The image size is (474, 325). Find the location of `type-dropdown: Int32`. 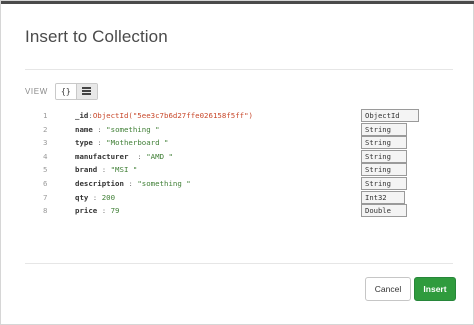

type-dropdown: Int32 is located at coordinates (383, 197).